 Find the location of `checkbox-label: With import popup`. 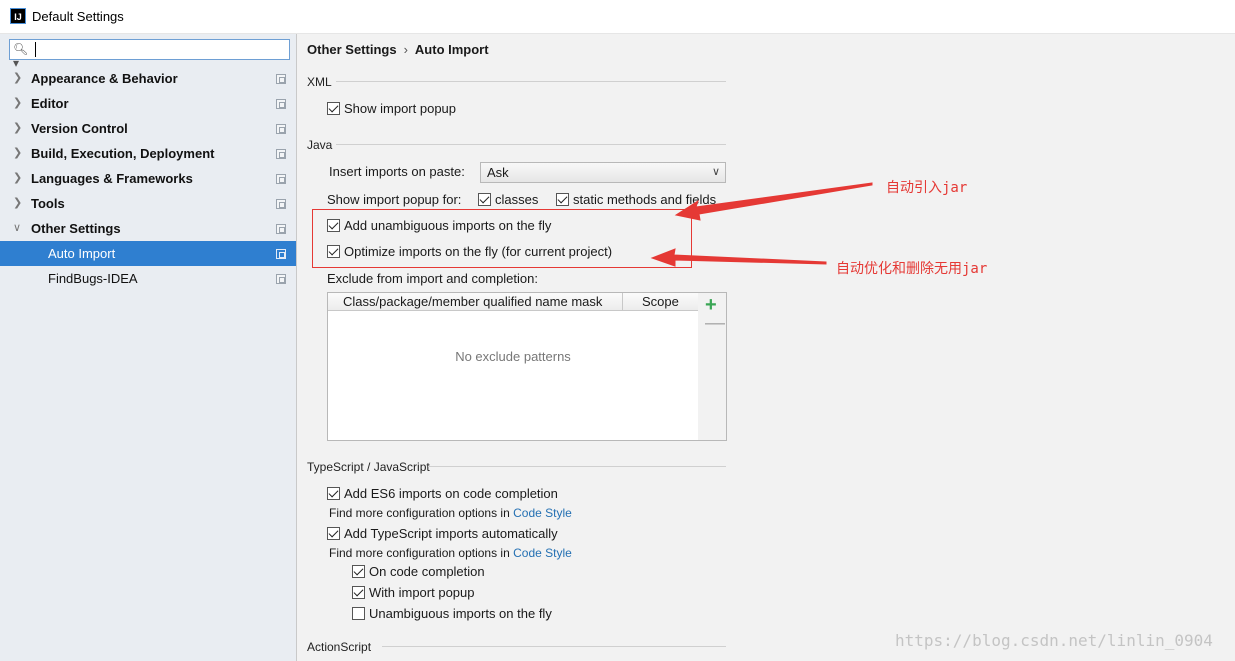

checkbox-label: With import popup is located at coordinates (422, 592).